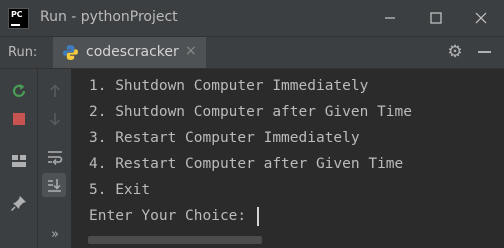  I want to click on console-line: 5. Exit, so click(120, 190).